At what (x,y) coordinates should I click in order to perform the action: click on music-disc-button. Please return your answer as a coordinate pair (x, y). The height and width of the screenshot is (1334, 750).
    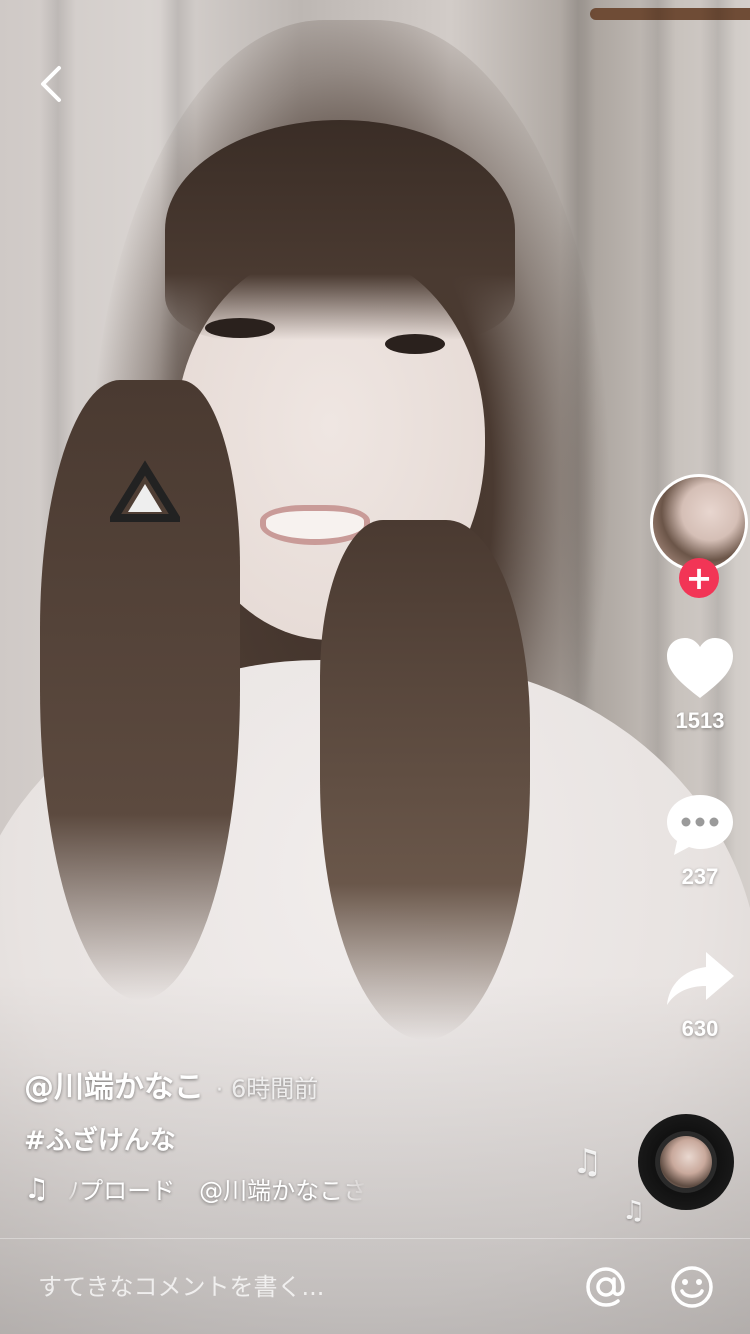
    Looking at the image, I should click on (686, 1162).